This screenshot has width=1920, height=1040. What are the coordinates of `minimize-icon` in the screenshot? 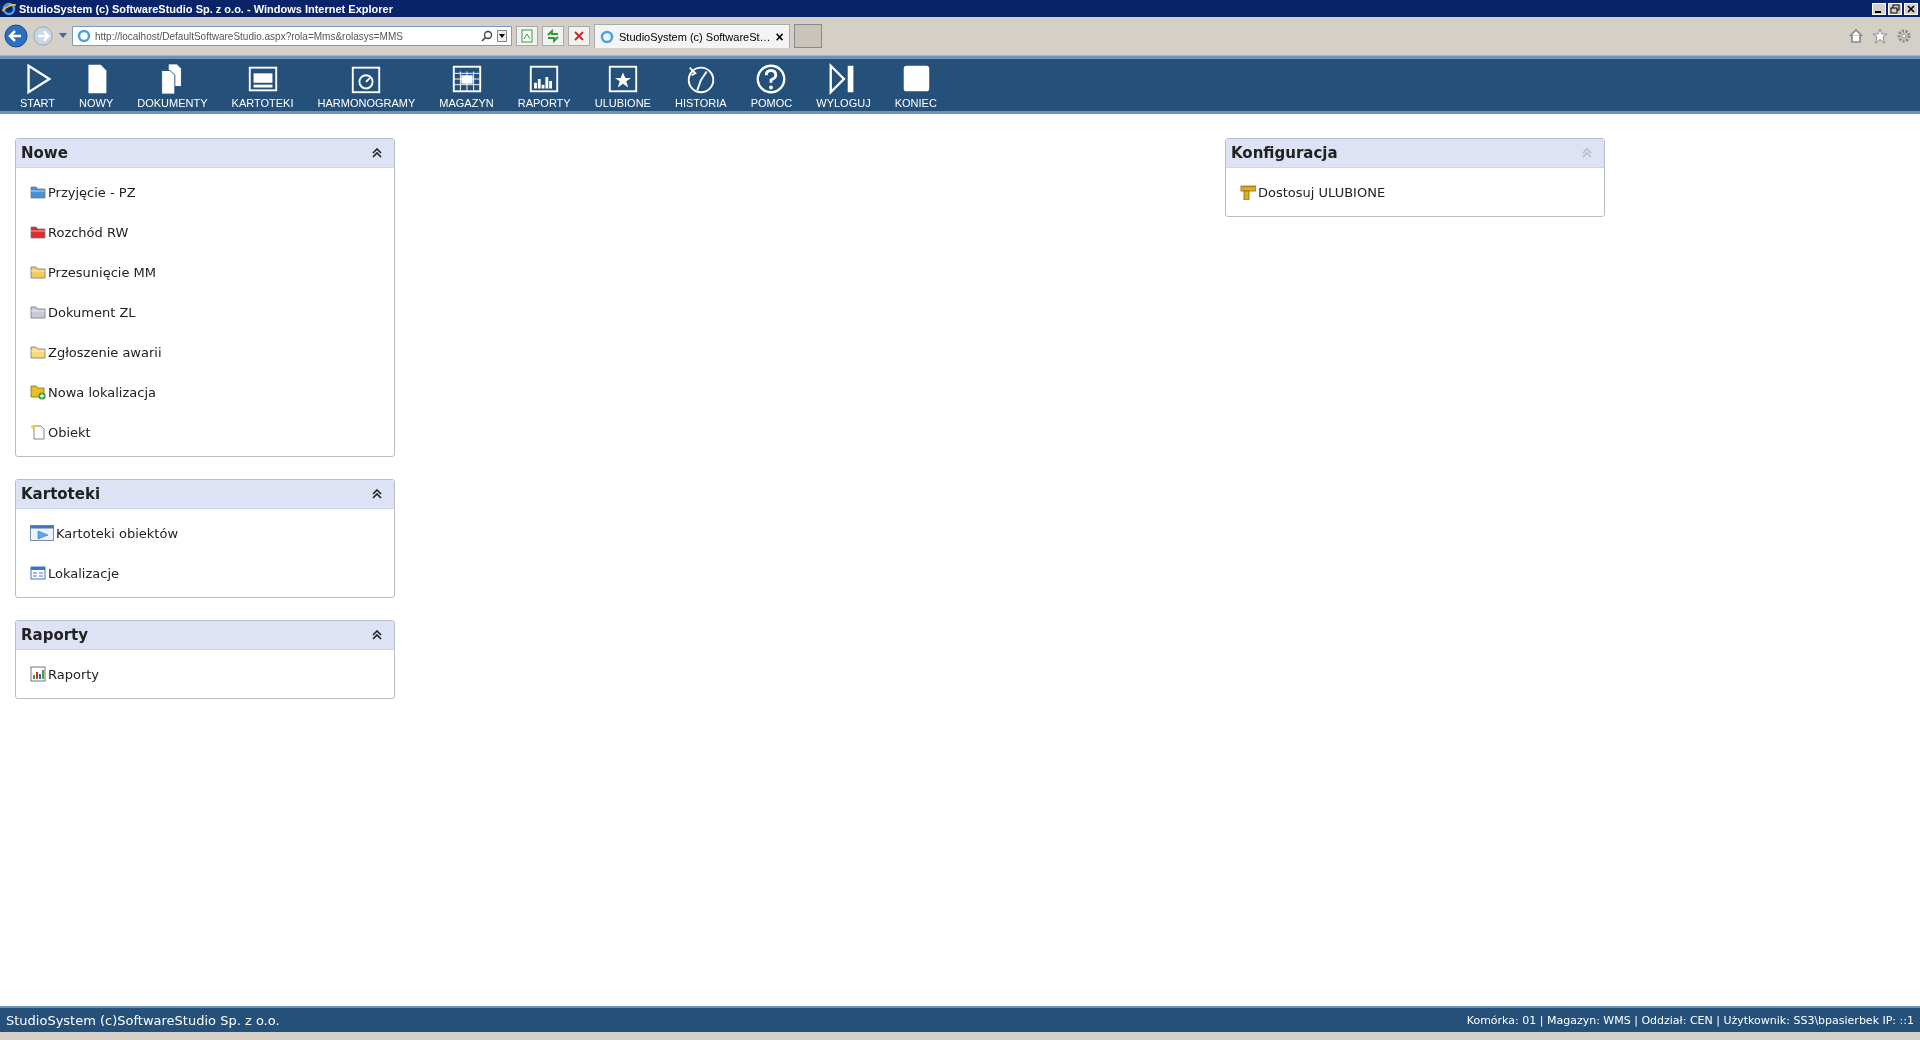 It's located at (1879, 8).